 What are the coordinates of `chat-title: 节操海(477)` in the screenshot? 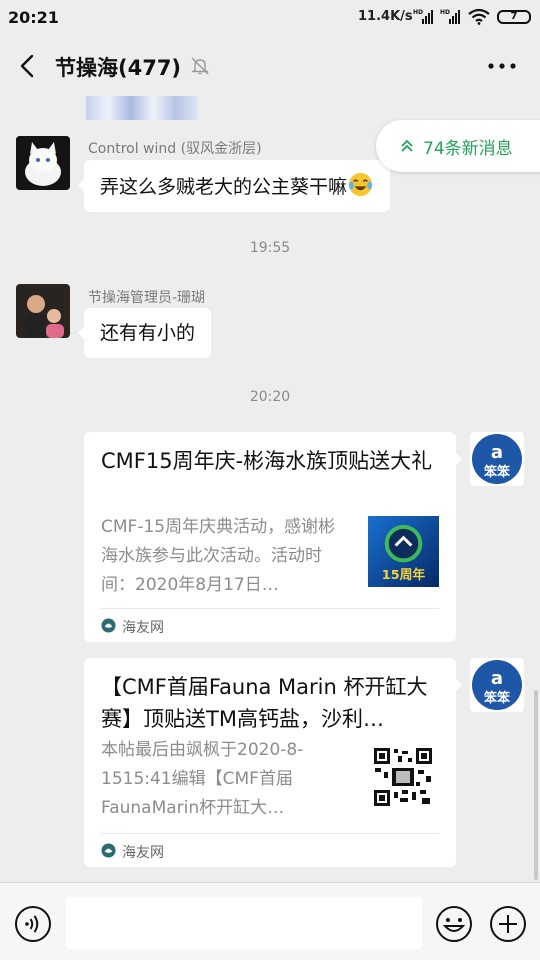 It's located at (118, 68).